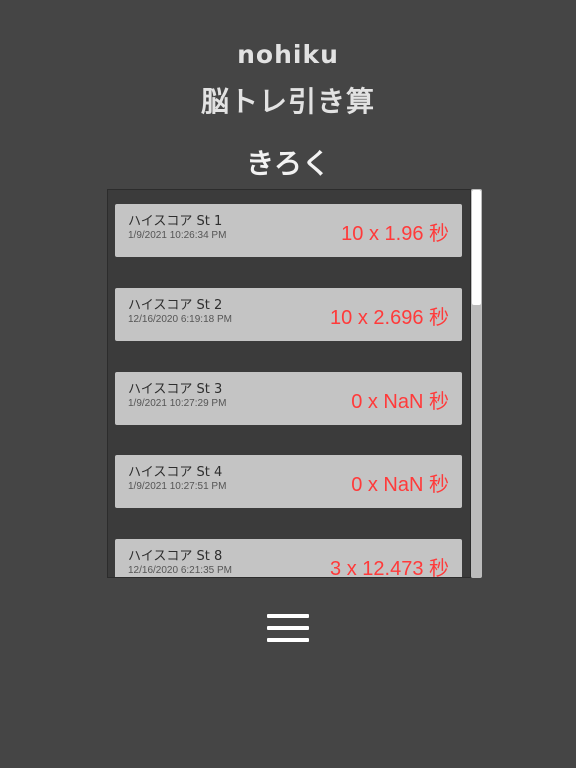  What do you see at coordinates (288, 628) in the screenshot?
I see `menu-button` at bounding box center [288, 628].